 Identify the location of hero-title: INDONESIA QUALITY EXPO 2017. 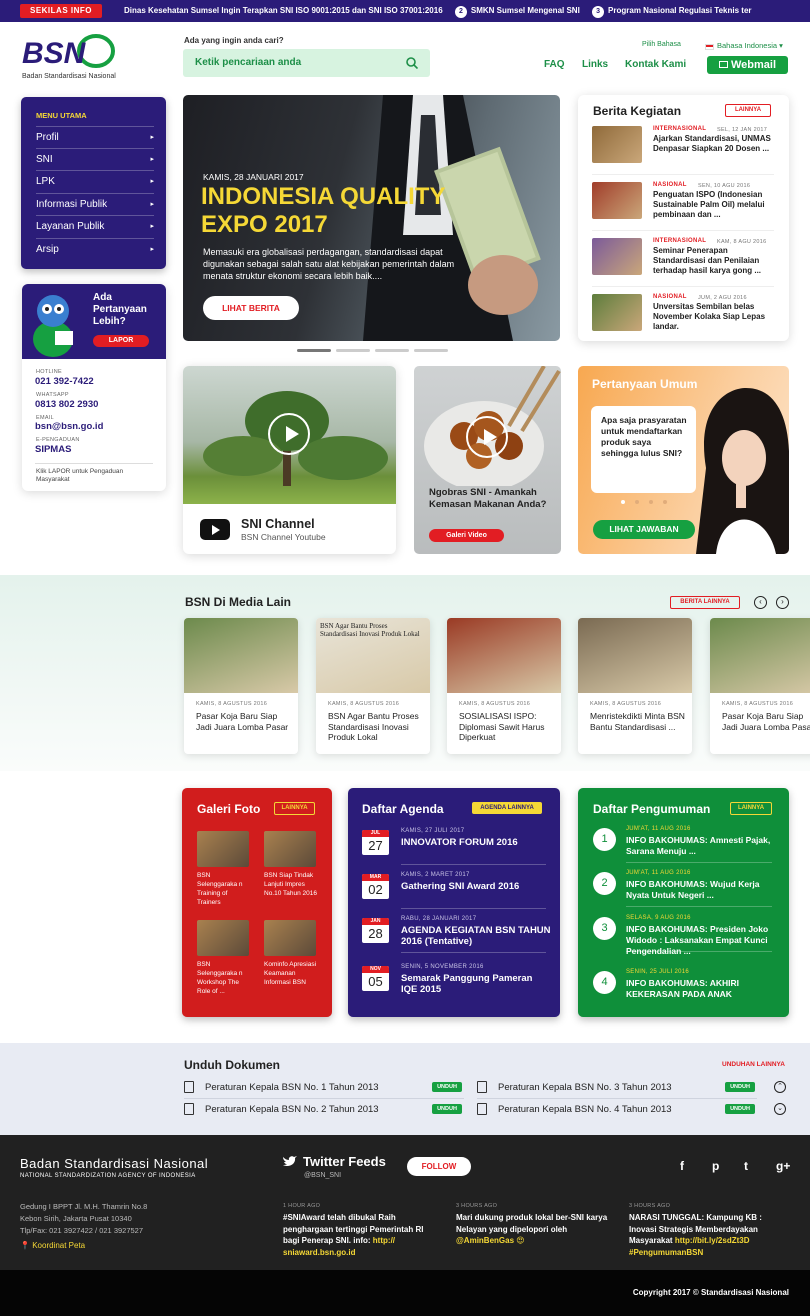
(341, 211).